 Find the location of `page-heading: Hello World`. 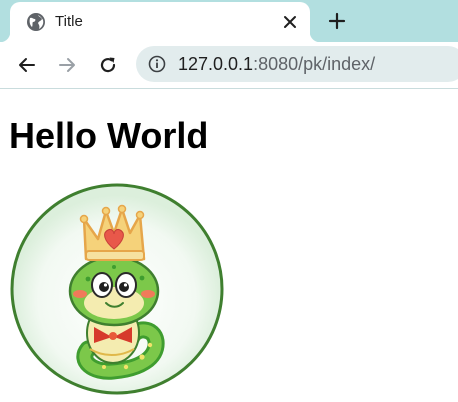

page-heading: Hello World is located at coordinates (109, 135).